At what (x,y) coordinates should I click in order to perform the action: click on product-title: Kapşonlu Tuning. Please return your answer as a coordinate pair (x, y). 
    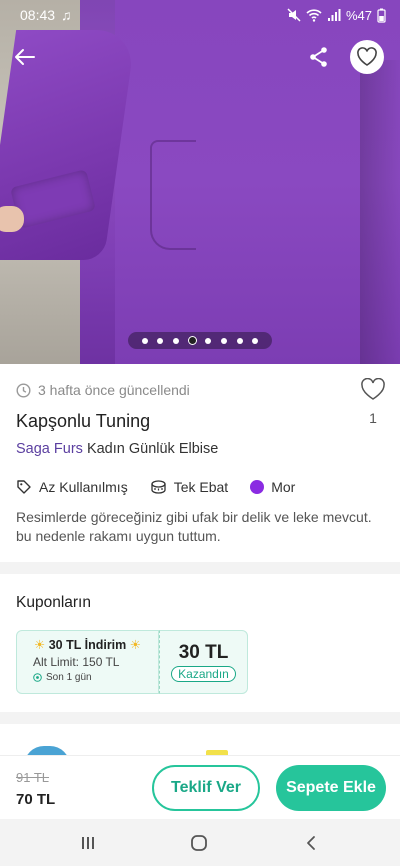
    Looking at the image, I should click on (83, 421).